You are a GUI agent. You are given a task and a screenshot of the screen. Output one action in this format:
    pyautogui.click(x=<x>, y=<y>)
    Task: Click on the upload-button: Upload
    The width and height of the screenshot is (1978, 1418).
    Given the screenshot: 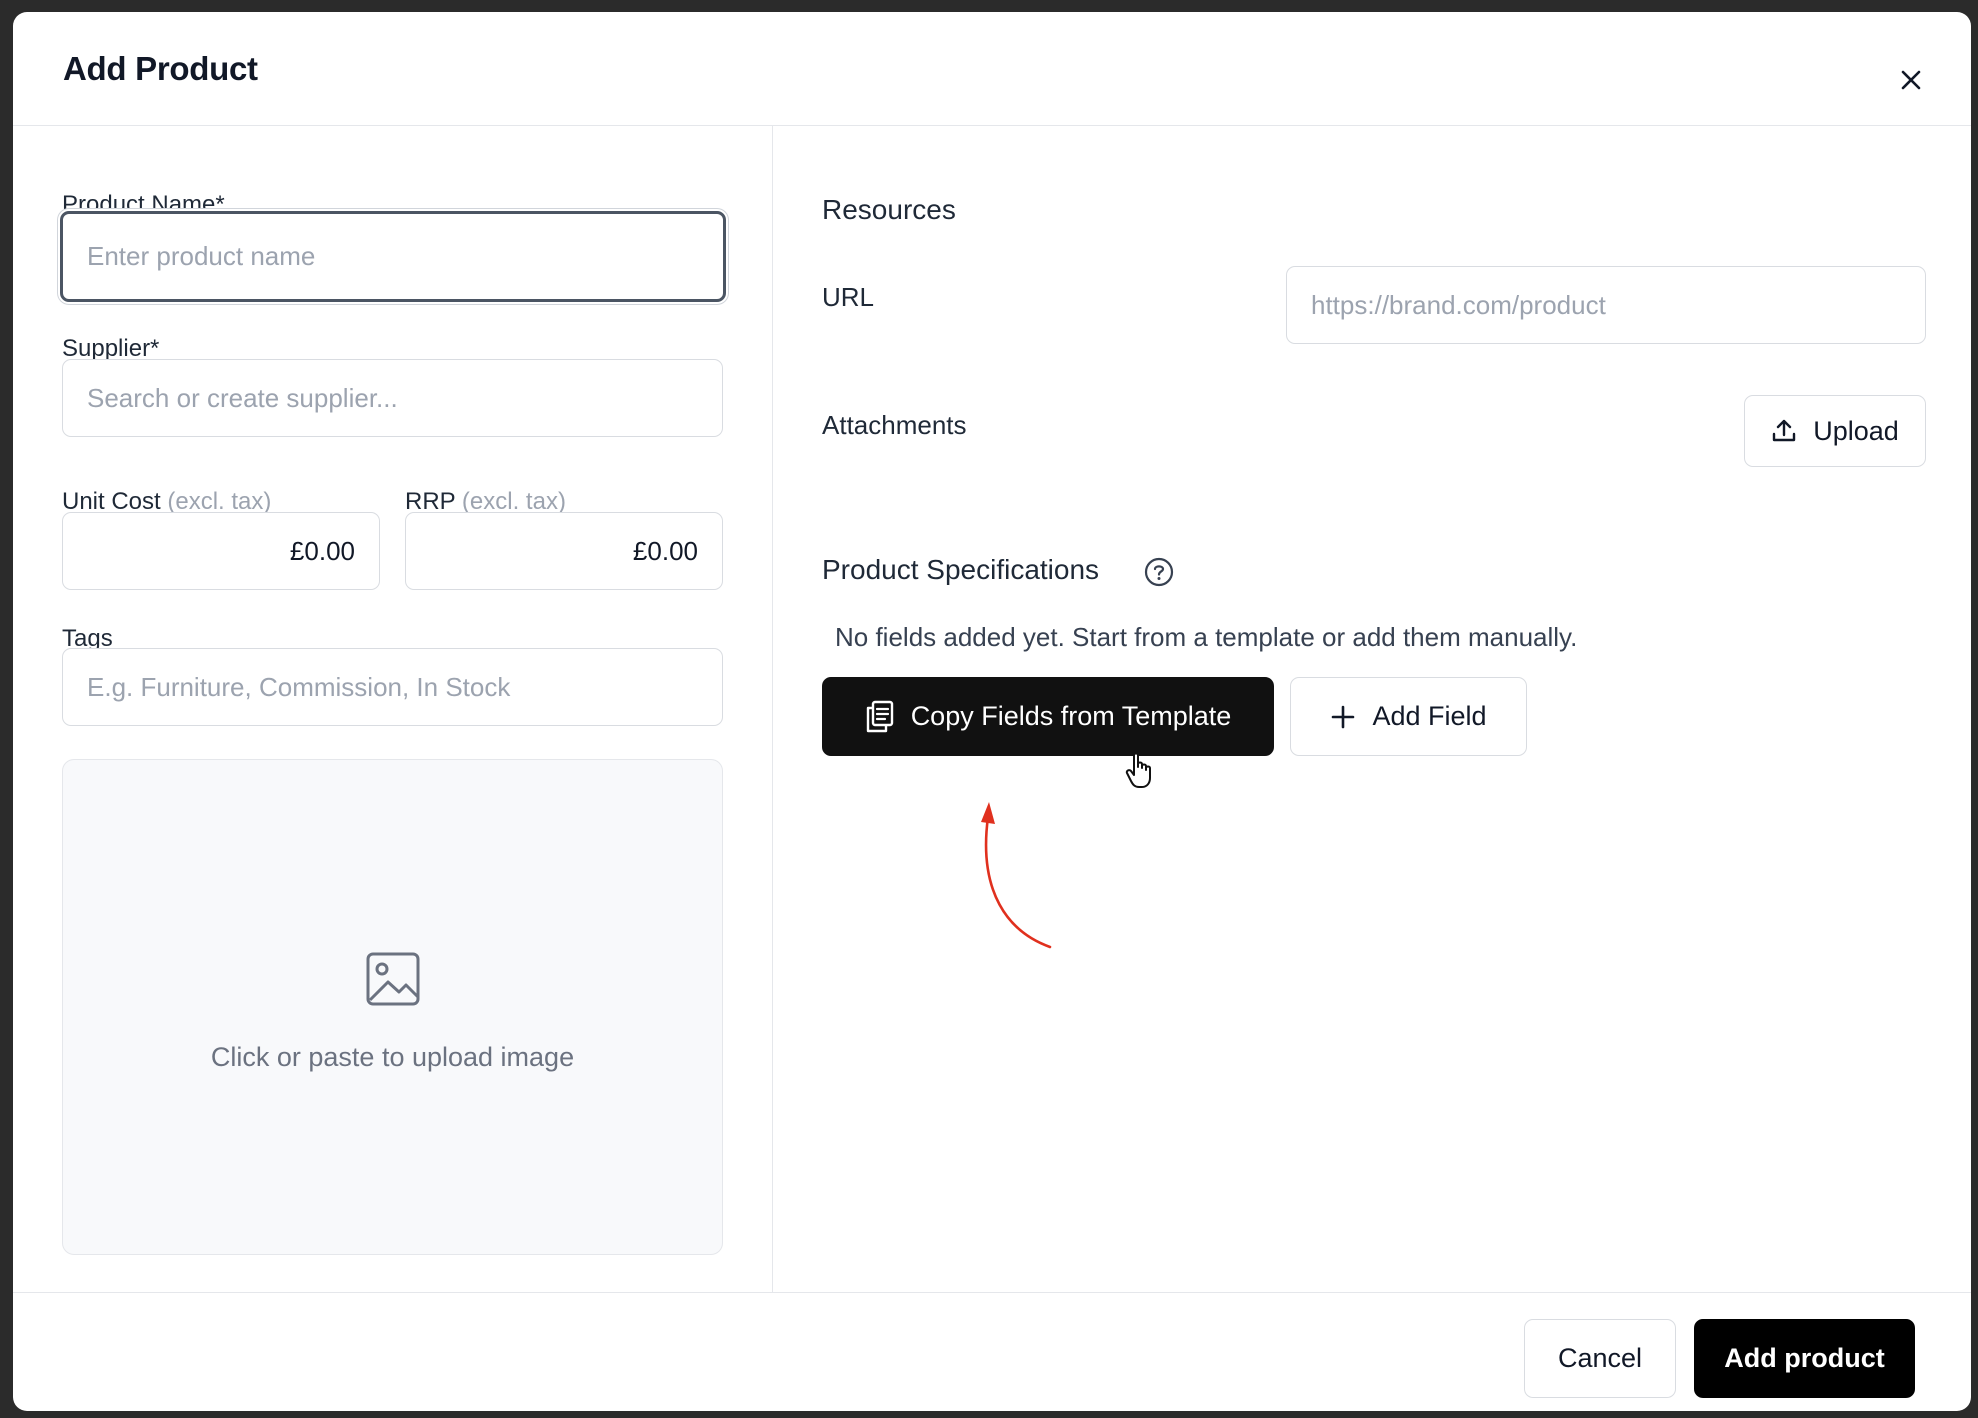 What is the action you would take?
    pyautogui.click(x=1835, y=431)
    